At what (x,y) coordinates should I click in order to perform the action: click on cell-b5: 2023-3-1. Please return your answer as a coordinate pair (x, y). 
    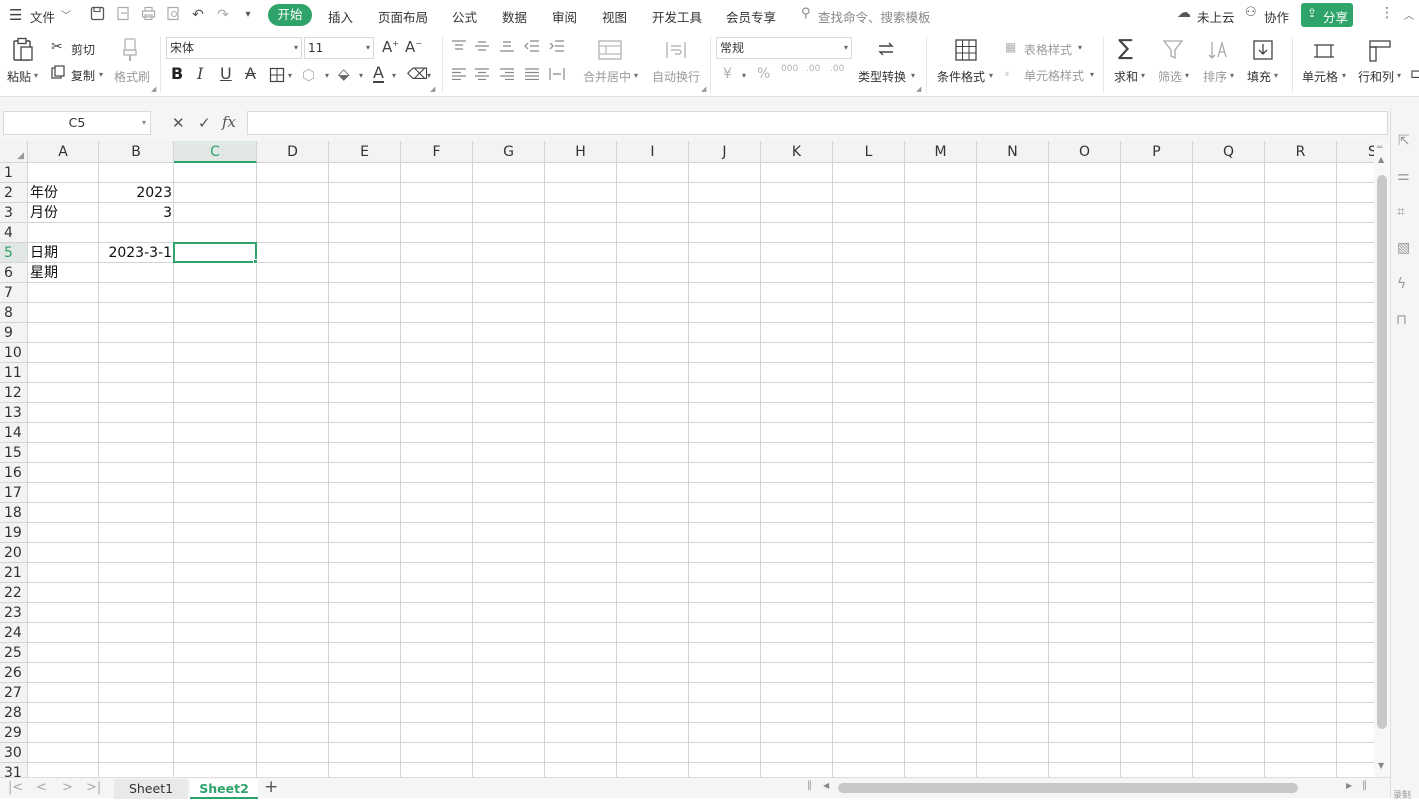
    Looking at the image, I should click on (136, 253).